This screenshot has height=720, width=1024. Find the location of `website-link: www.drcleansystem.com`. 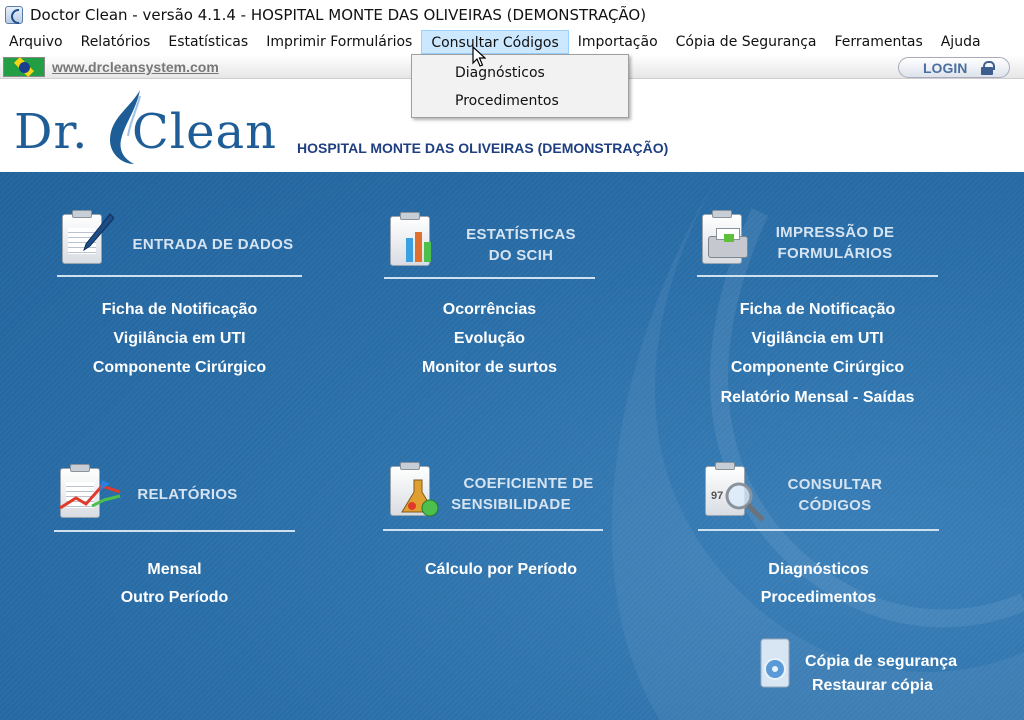

website-link: www.drcleansystem.com is located at coordinates (135, 67).